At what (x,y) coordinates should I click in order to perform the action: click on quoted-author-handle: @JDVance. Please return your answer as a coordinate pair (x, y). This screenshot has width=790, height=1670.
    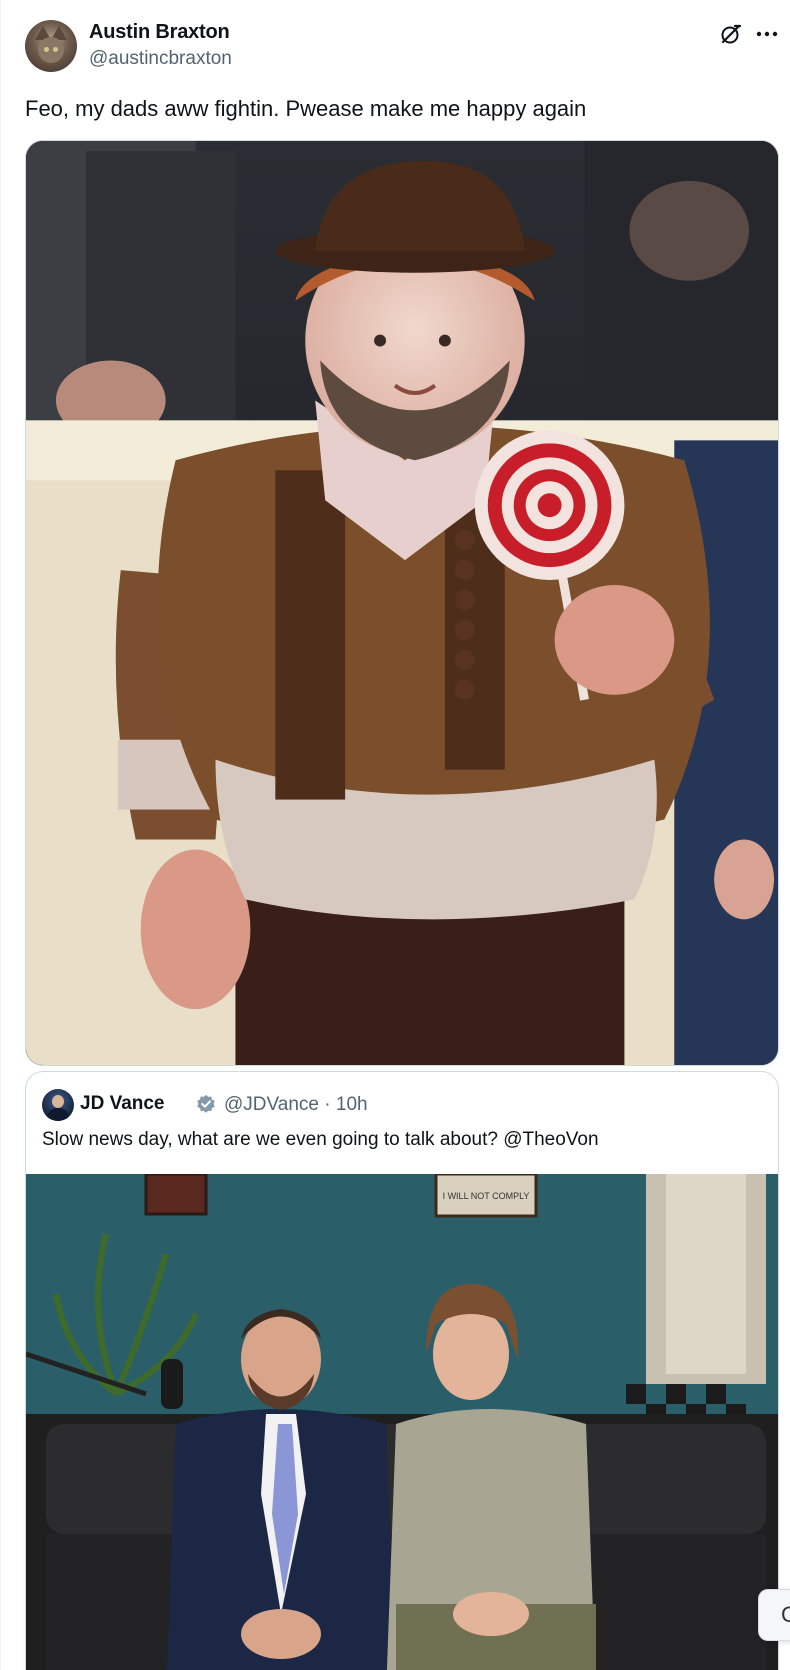
    Looking at the image, I should click on (271, 1104).